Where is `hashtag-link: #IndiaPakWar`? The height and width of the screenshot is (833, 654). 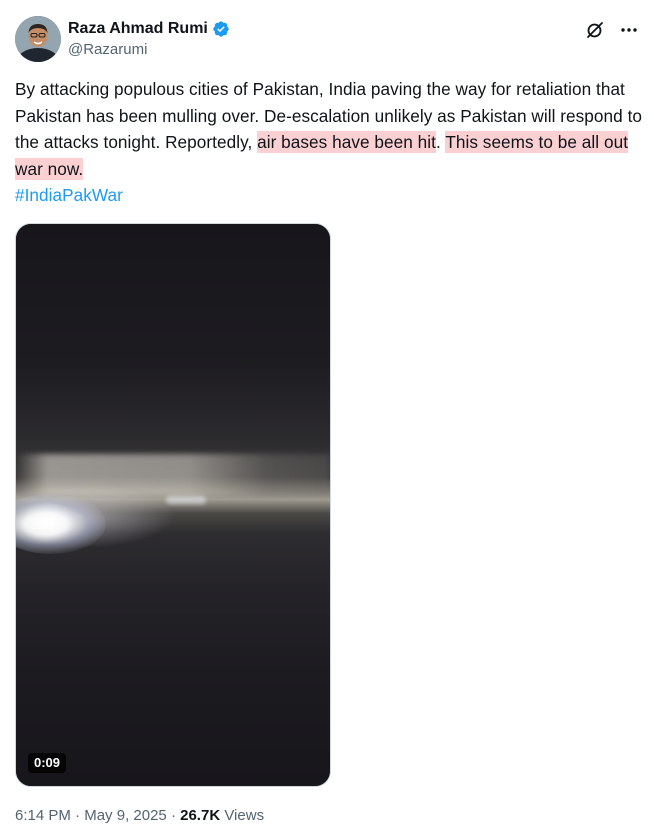
hashtag-link: #IndiaPakWar is located at coordinates (329, 195).